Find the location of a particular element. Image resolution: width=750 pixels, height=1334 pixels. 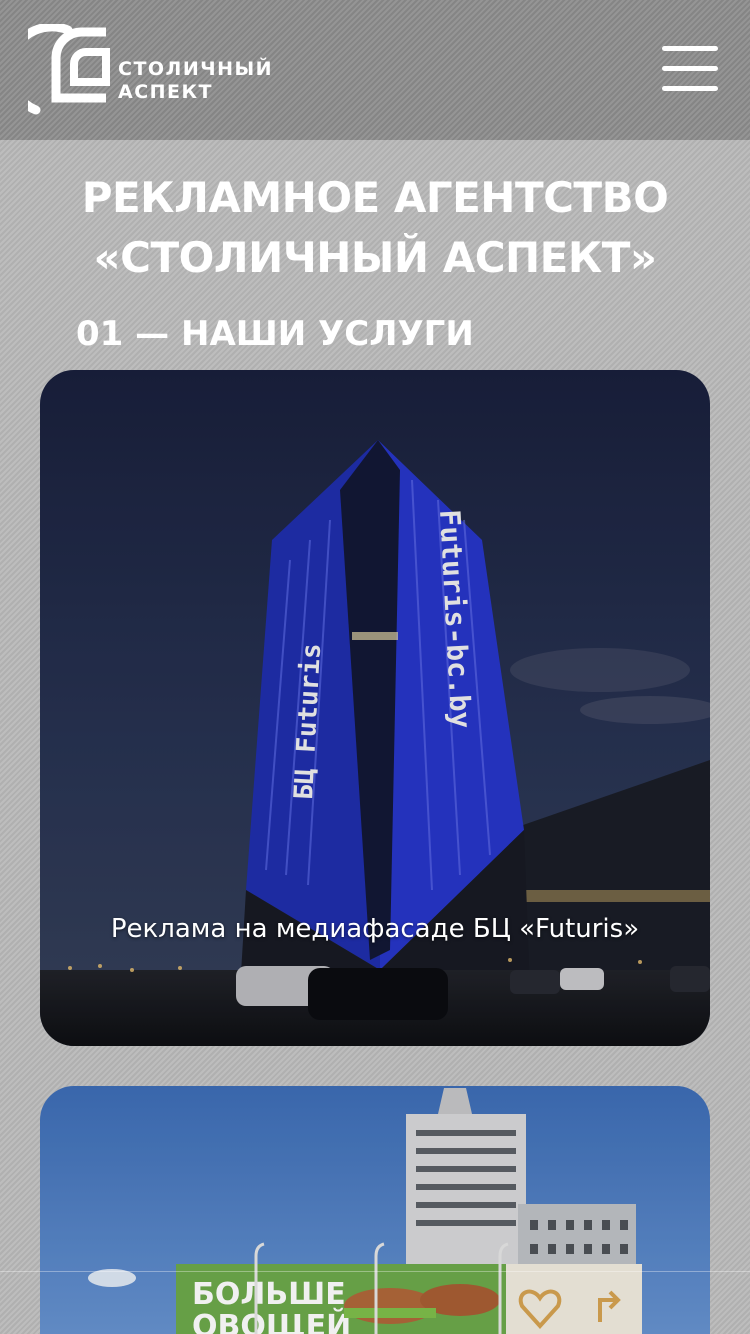

logo-text: СТОЛИЧНЫЙ АСПЕКТ is located at coordinates (195, 81).